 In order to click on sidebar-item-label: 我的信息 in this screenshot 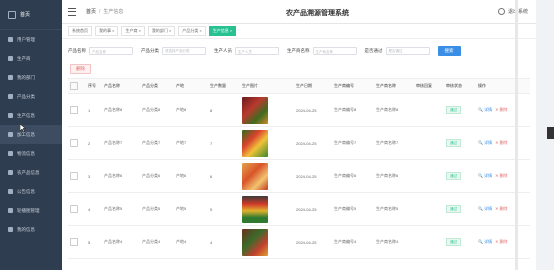, I will do `click(26, 229)`.